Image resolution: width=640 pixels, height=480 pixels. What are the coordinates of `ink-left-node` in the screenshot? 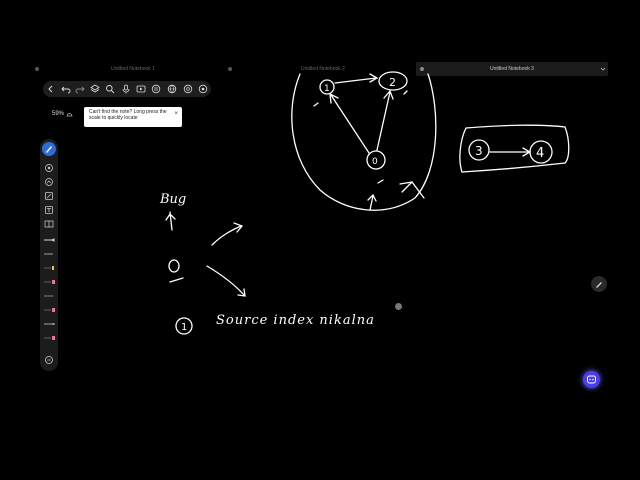 It's located at (174, 266).